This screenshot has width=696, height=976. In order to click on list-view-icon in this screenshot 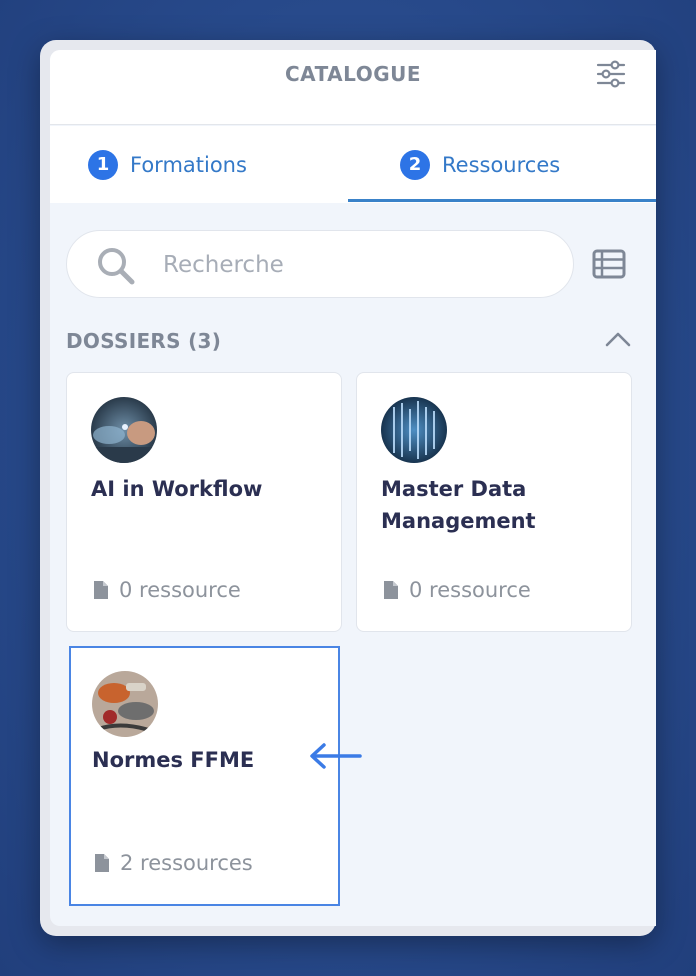, I will do `click(609, 264)`.